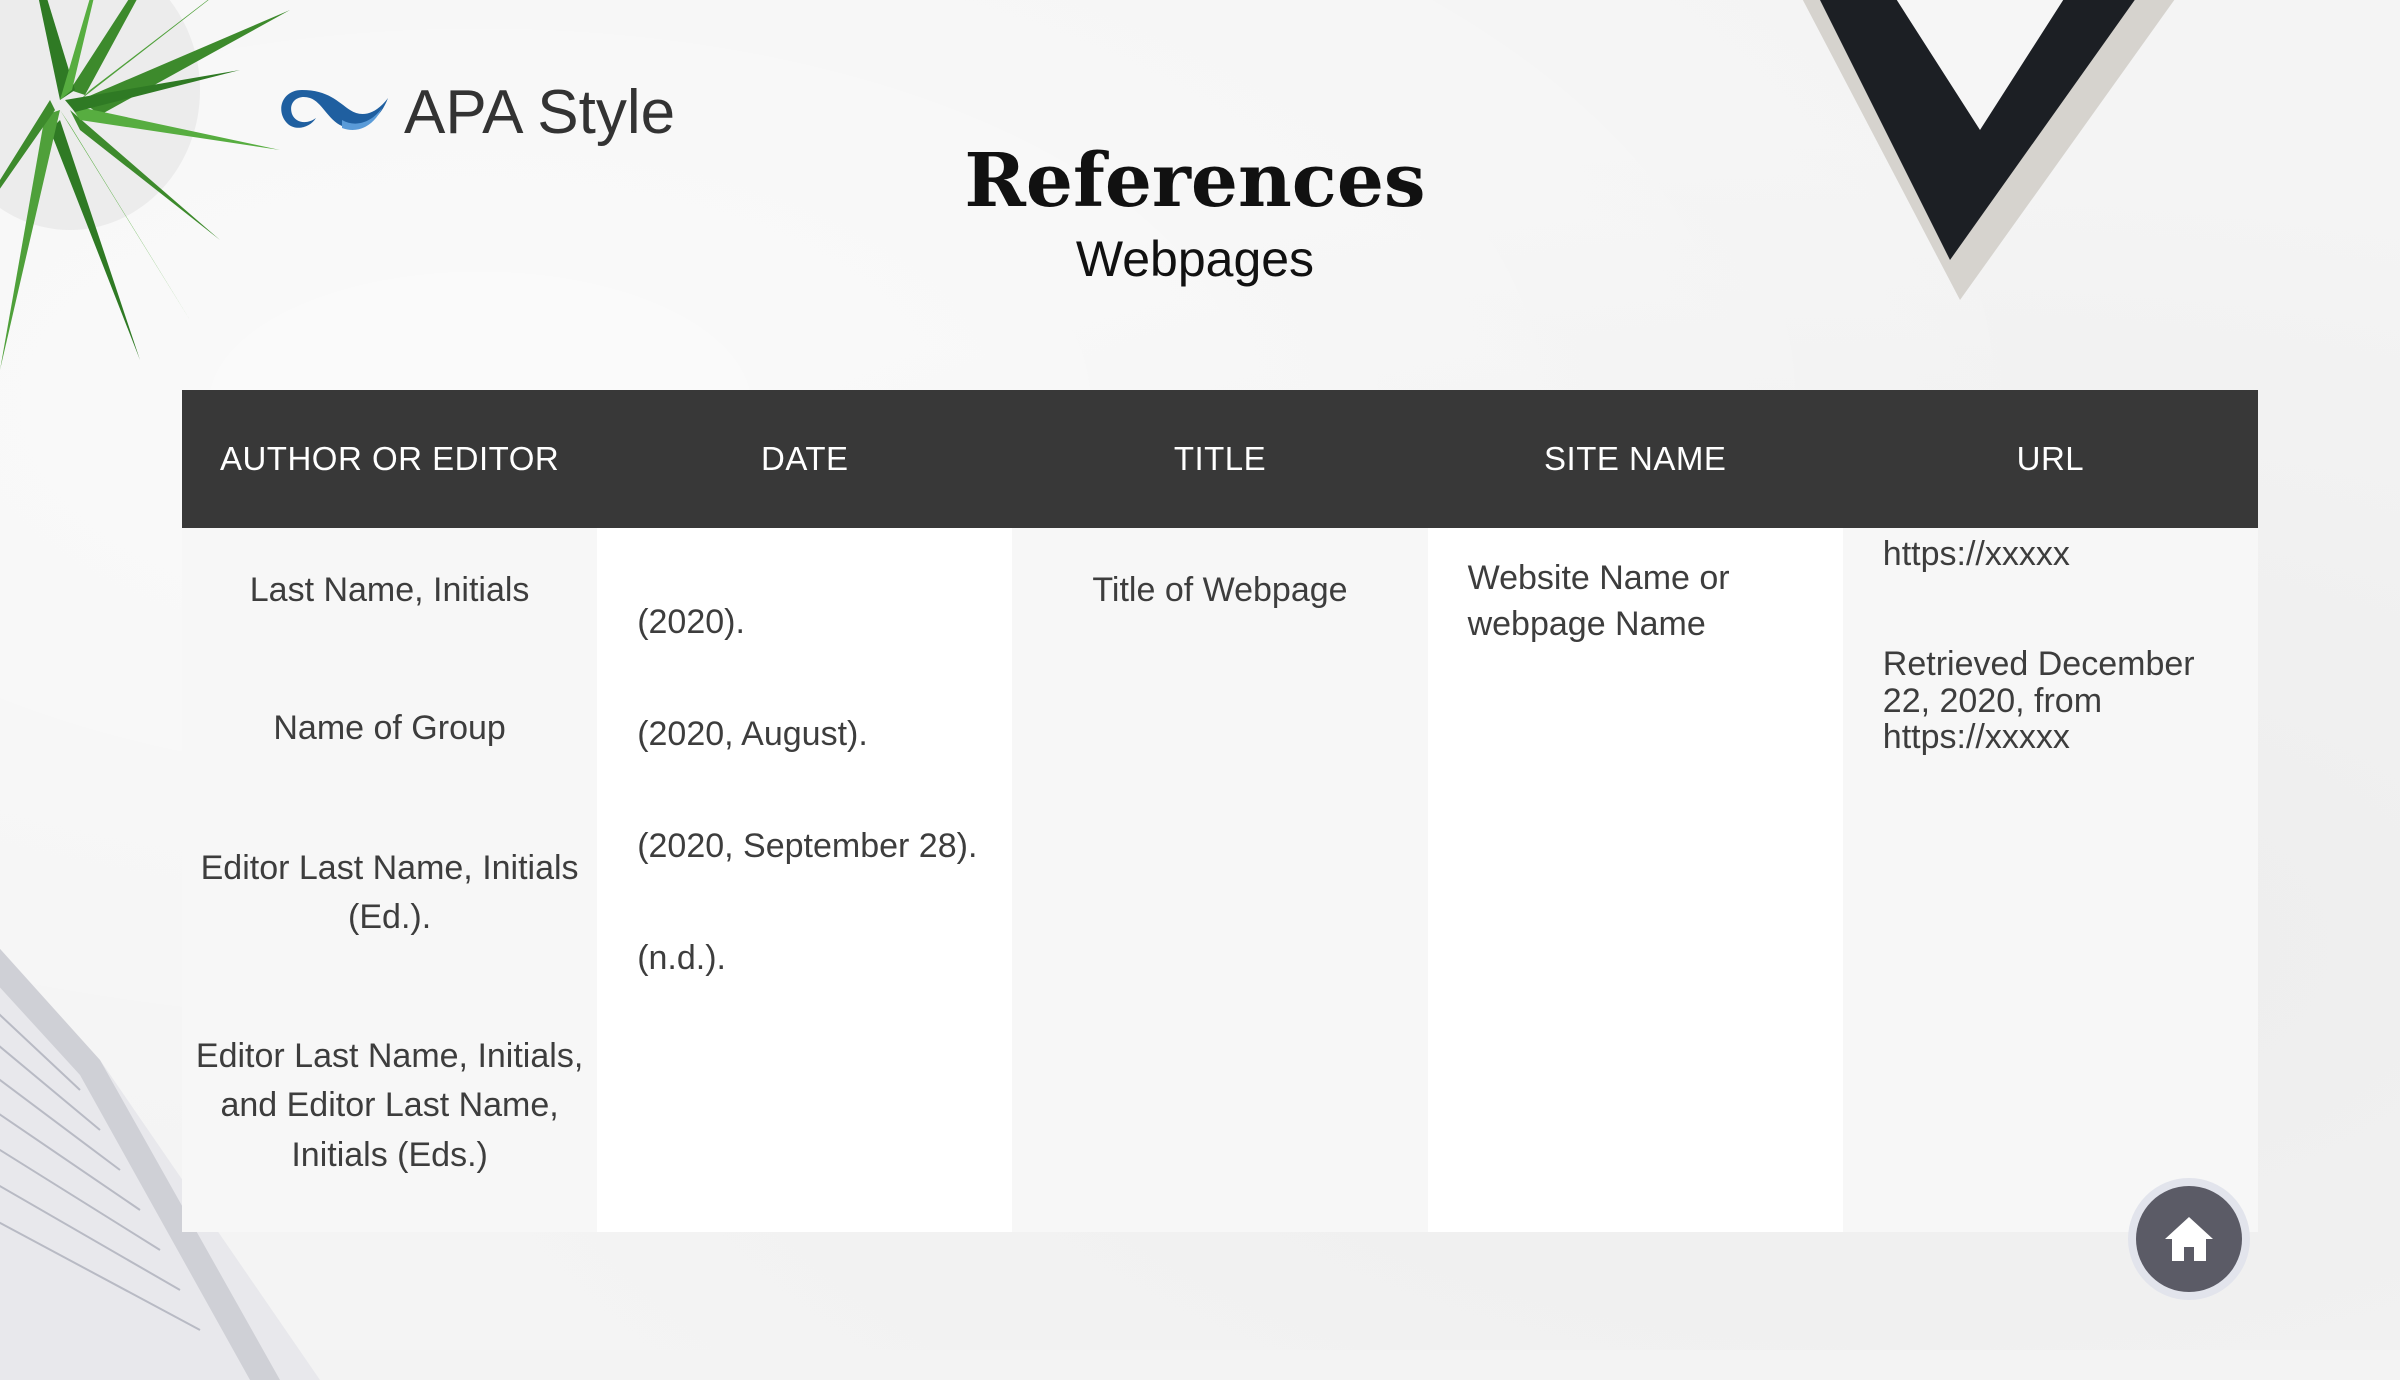  Describe the element at coordinates (1598, 601) in the screenshot. I see `site-name-cell: Website Name or webpage Name` at that location.